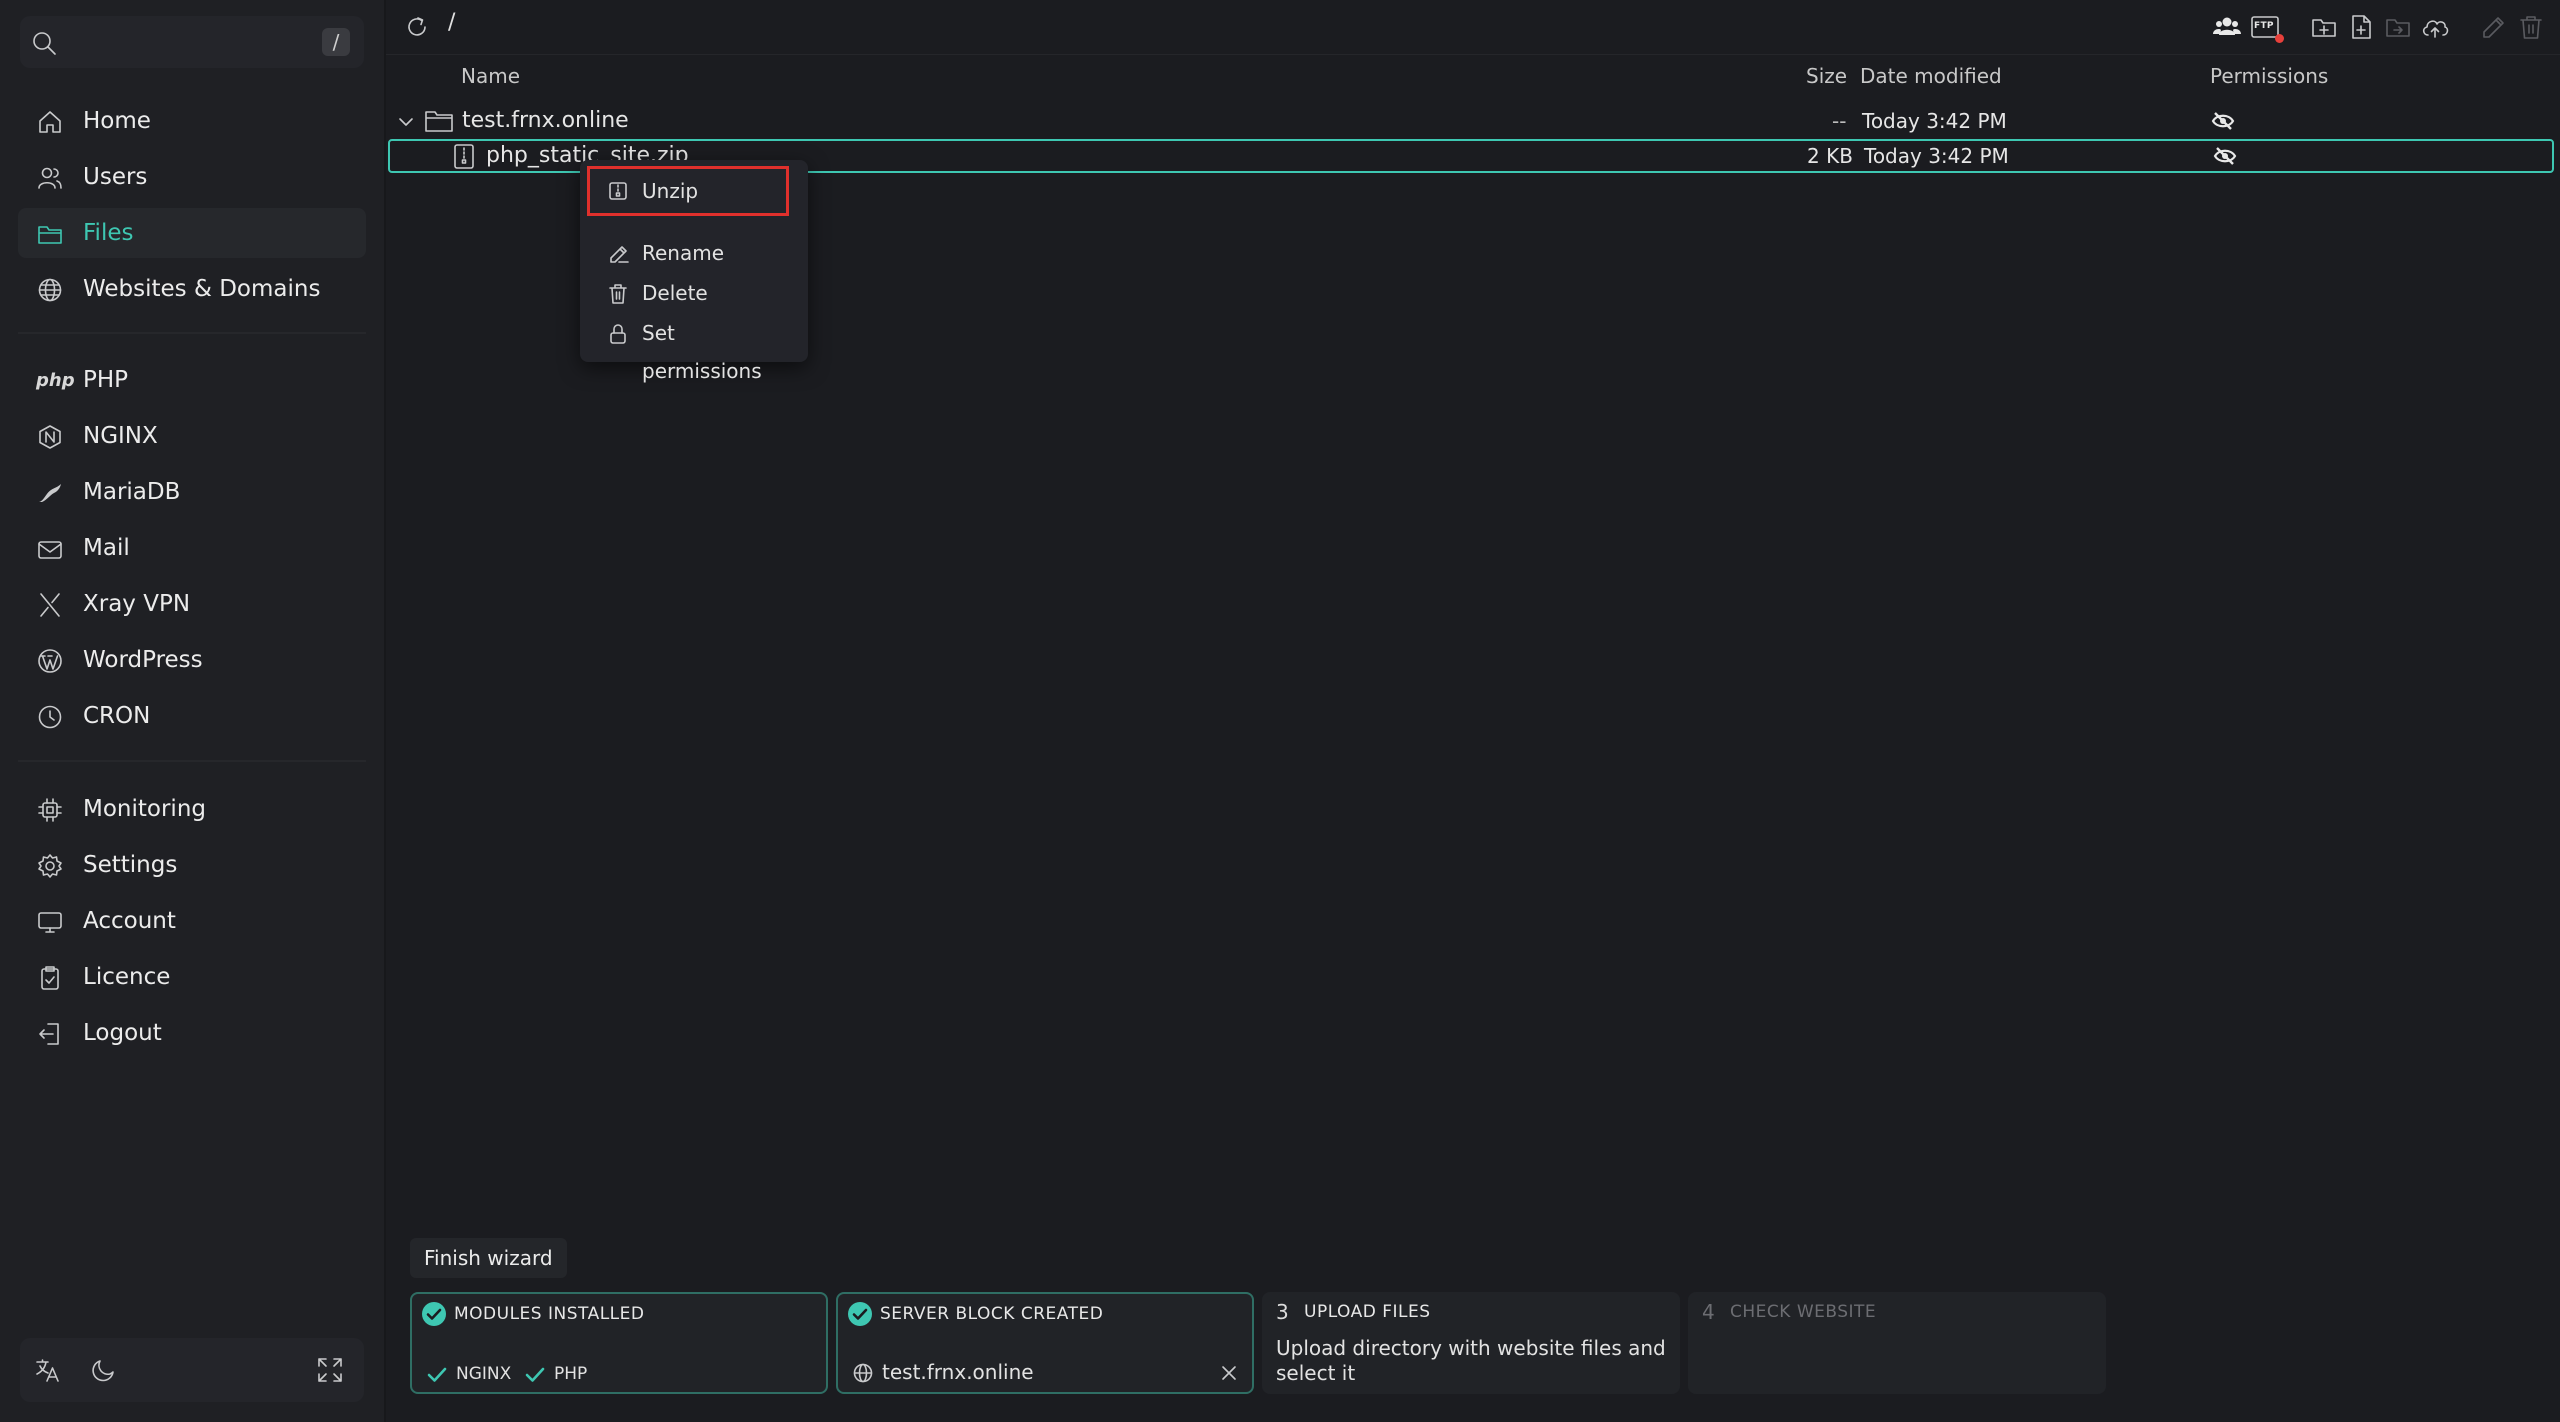  Describe the element at coordinates (406, 122) in the screenshot. I see `chevron-down-icon` at that location.